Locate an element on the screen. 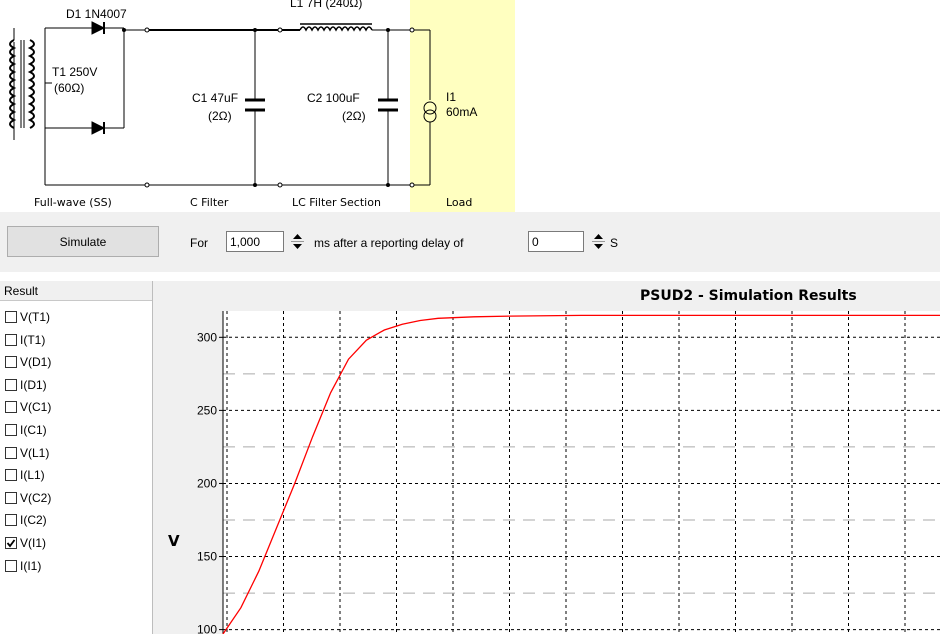 This screenshot has height=634, width=940. result-item-vc2: V(C2) is located at coordinates (28, 498).